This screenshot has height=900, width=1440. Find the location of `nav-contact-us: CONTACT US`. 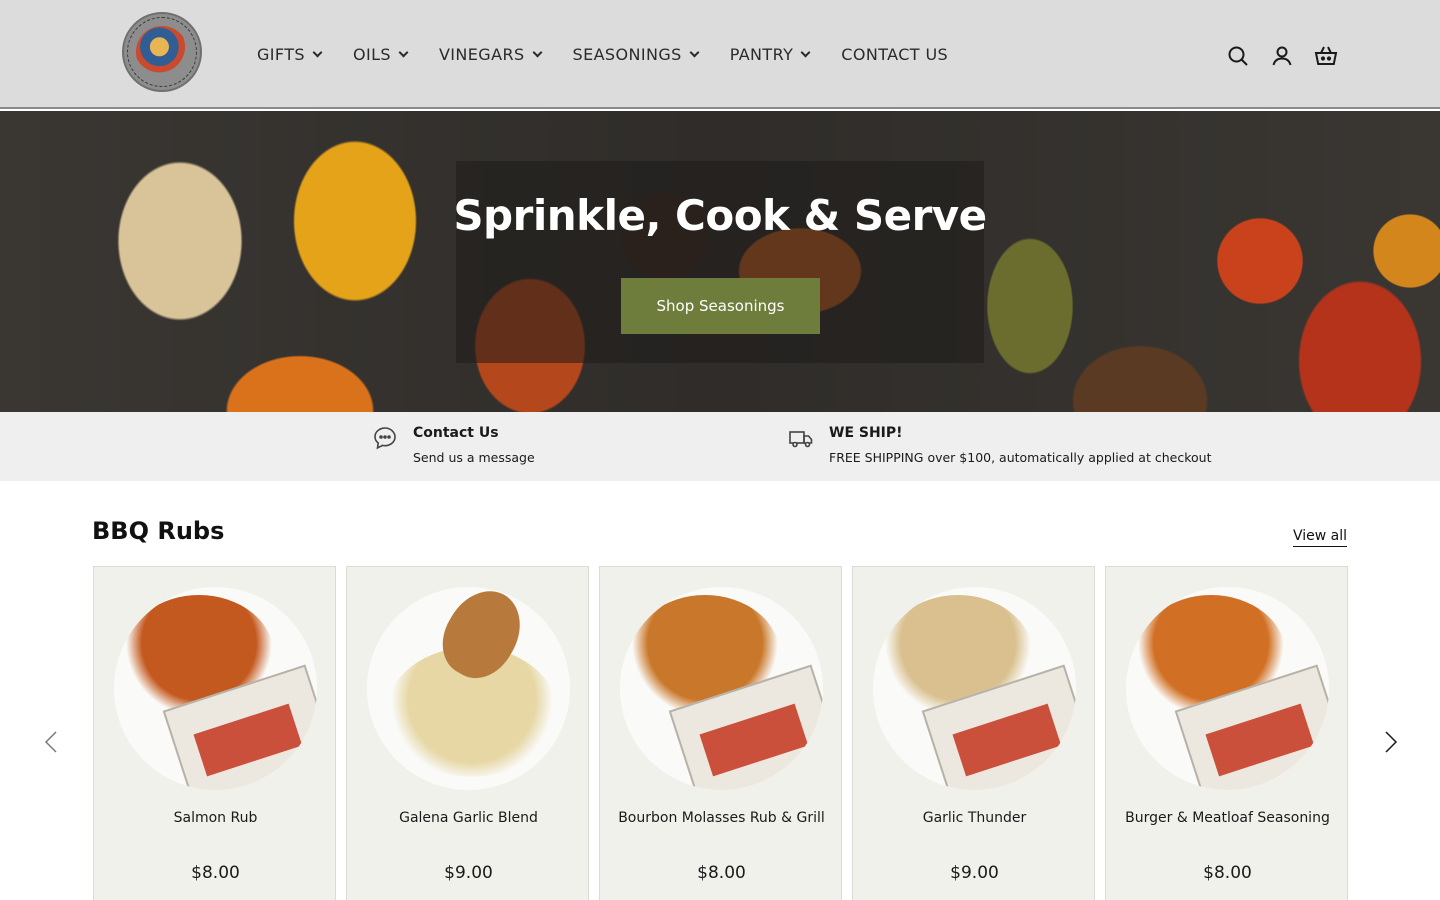

nav-contact-us: CONTACT US is located at coordinates (894, 54).